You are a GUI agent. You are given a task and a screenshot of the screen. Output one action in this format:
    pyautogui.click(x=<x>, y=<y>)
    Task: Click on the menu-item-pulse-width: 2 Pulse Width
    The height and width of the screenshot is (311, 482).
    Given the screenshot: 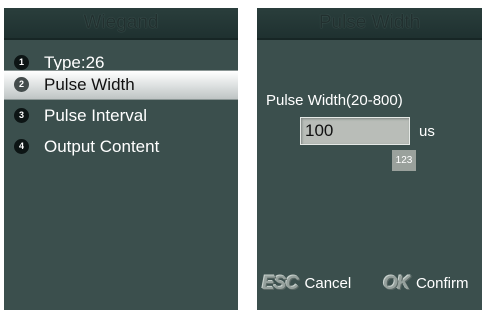 What is the action you would take?
    pyautogui.click(x=121, y=85)
    